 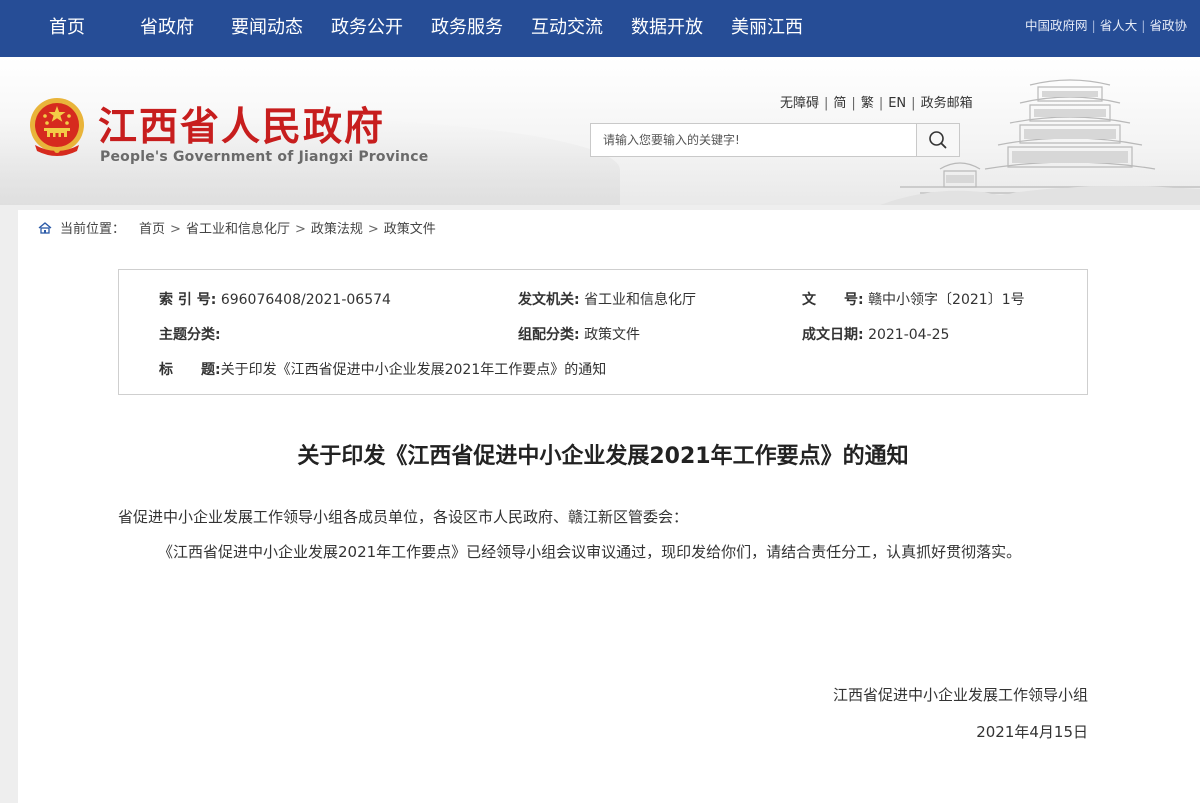 What do you see at coordinates (93, 229) in the screenshot?
I see `breadcrumb-label: 当前位置：` at bounding box center [93, 229].